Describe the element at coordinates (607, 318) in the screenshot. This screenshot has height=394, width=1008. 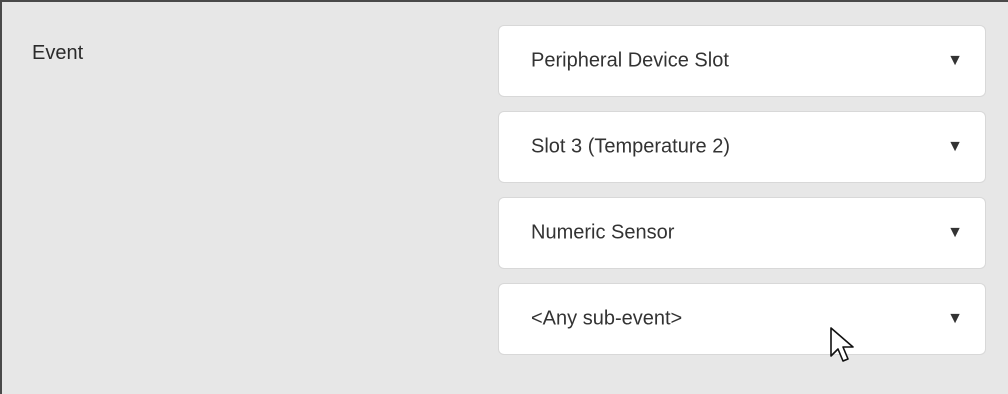
I see `sub-event-select-value: <Any sub-event>` at that location.